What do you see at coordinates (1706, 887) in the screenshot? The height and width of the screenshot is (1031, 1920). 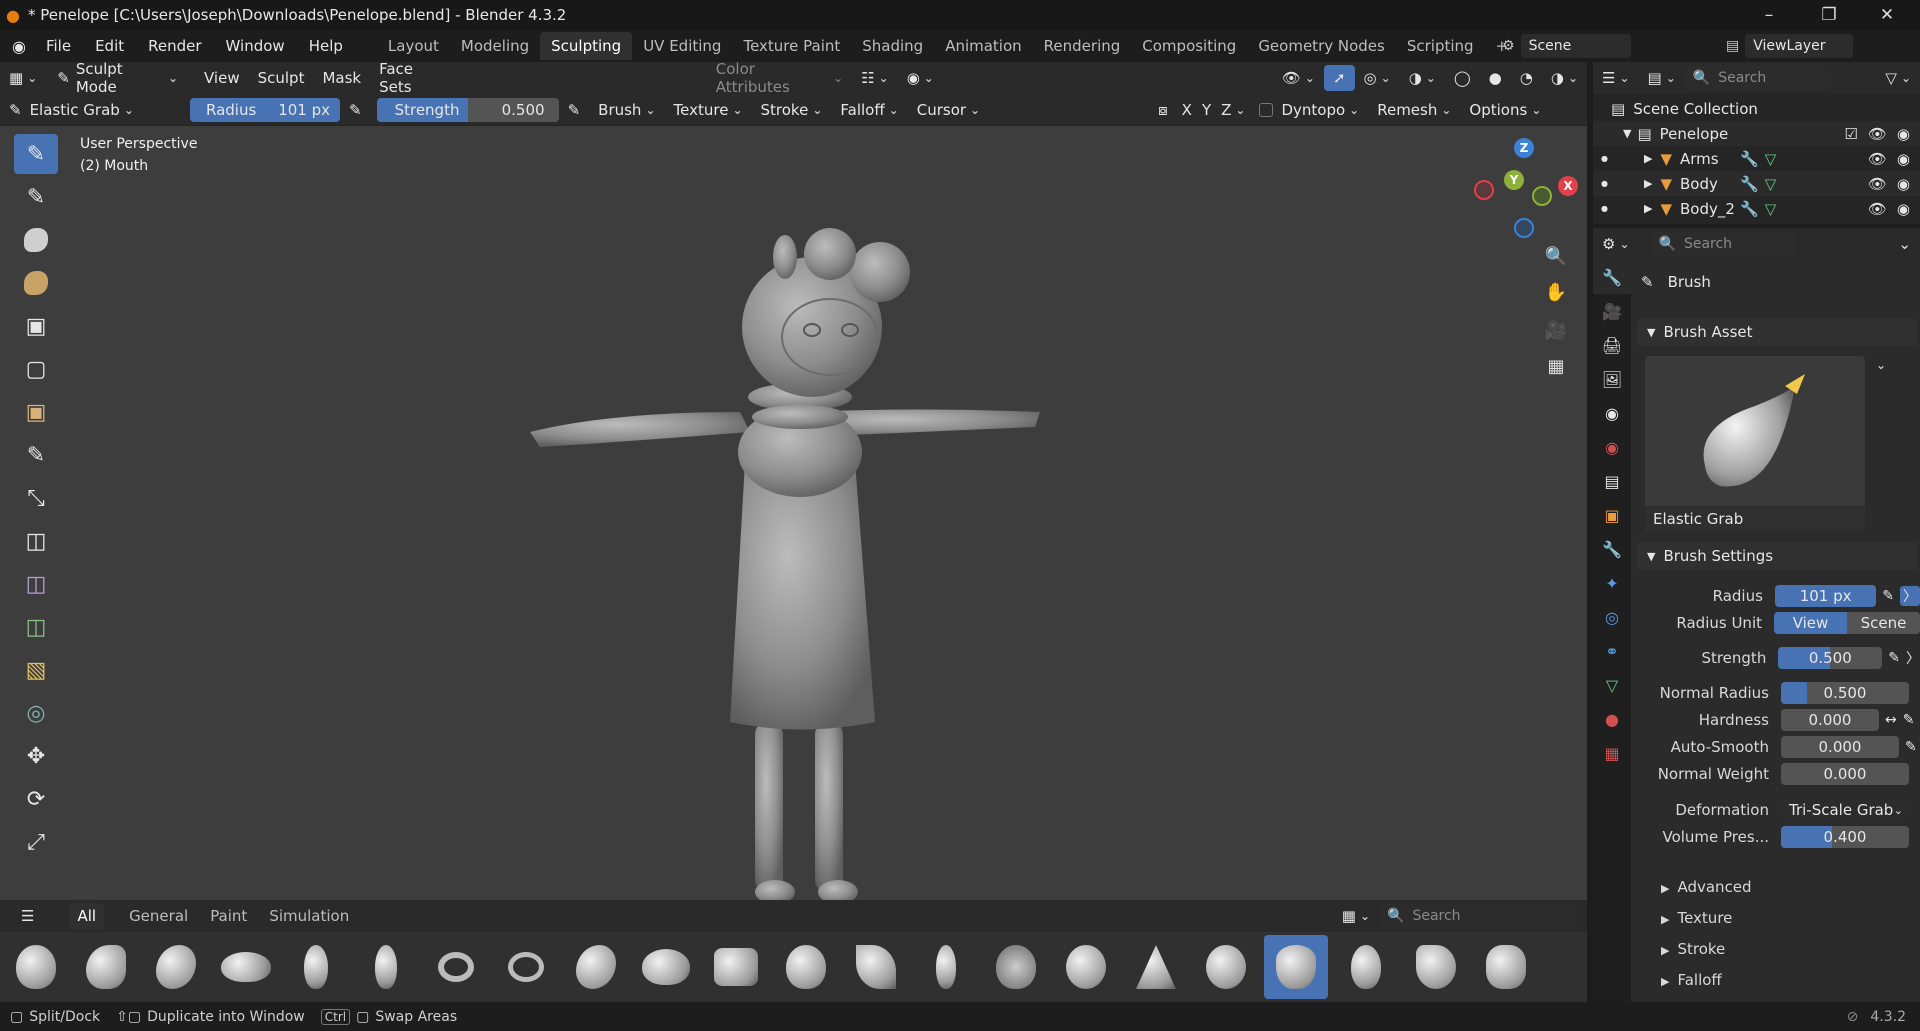 I see `subpanel-advanced: ▶ Advanced` at bounding box center [1706, 887].